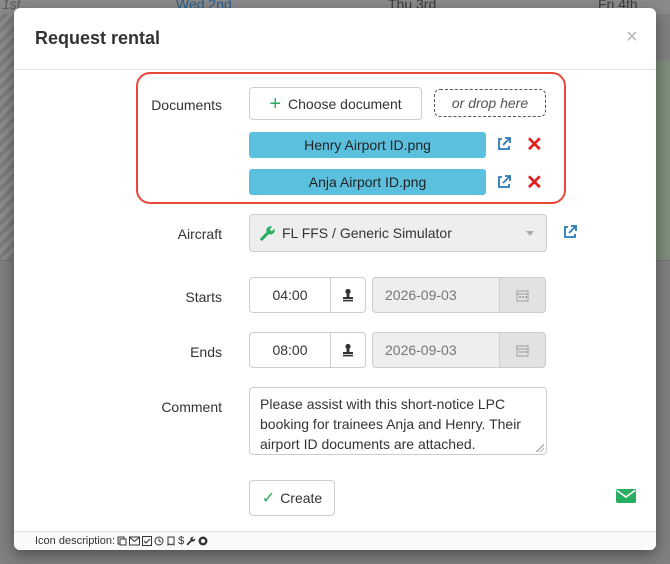  Describe the element at coordinates (335, 540) in the screenshot. I see `footer-bar: Icon description: $` at that location.